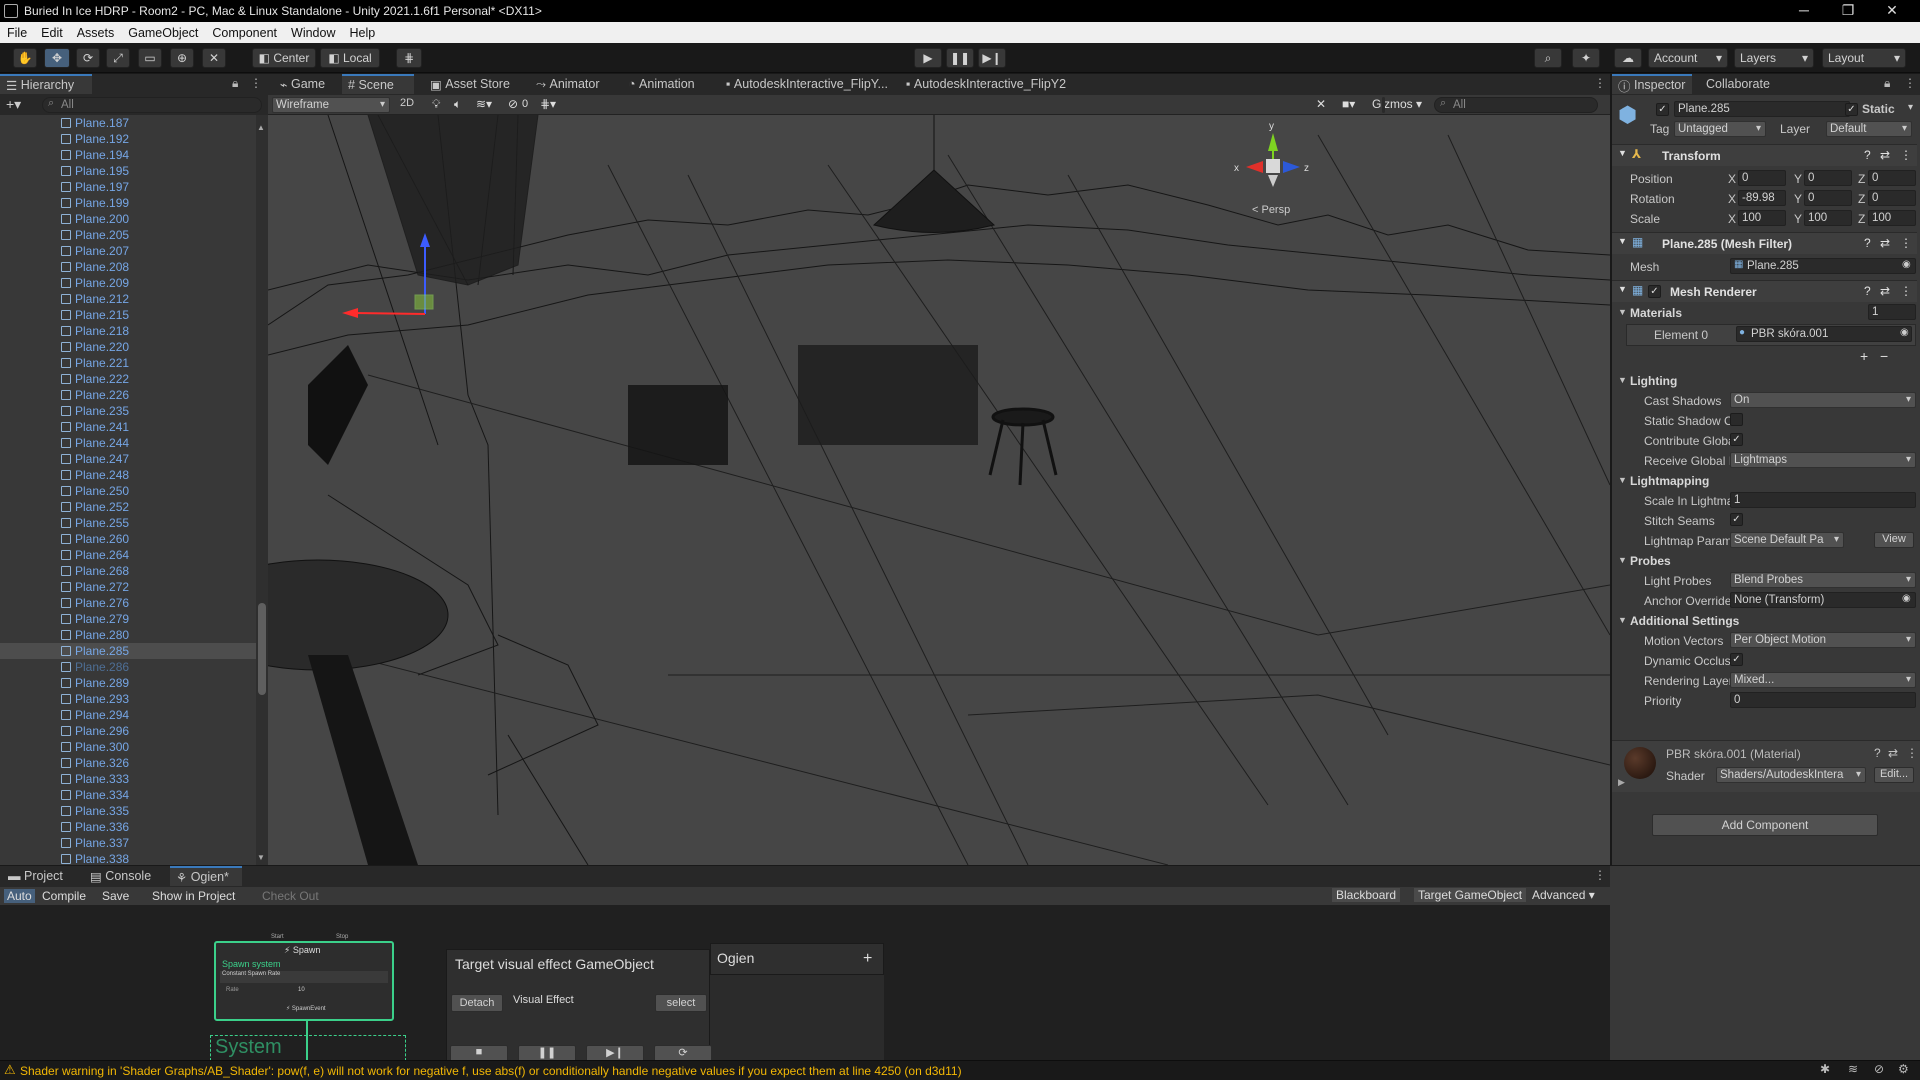 The height and width of the screenshot is (1080, 1920). I want to click on receive-gi-dropdown: Lightmaps, so click(1823, 460).